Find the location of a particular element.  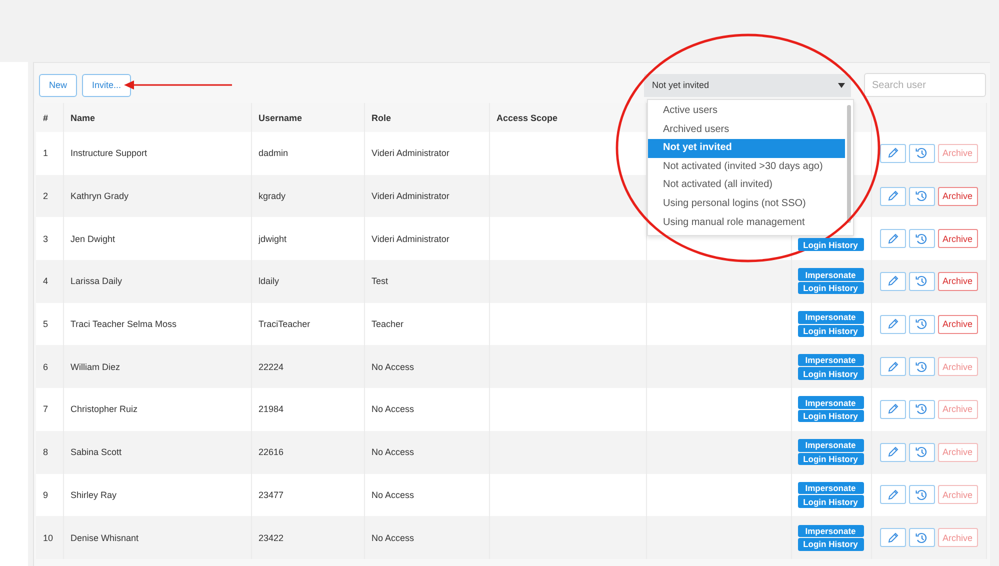

new-button: New is located at coordinates (58, 85).